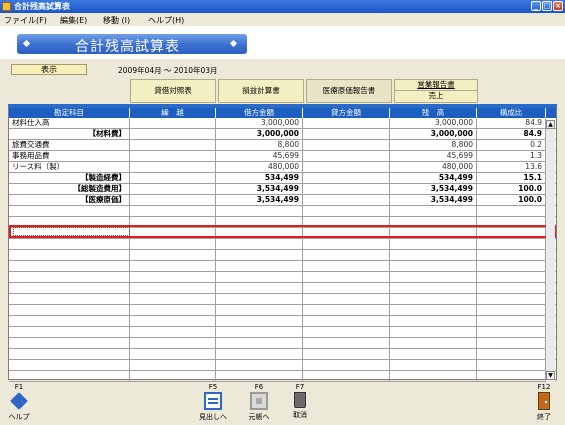 This screenshot has height=425, width=565. I want to click on cell-debit: 480,000, so click(259, 167).